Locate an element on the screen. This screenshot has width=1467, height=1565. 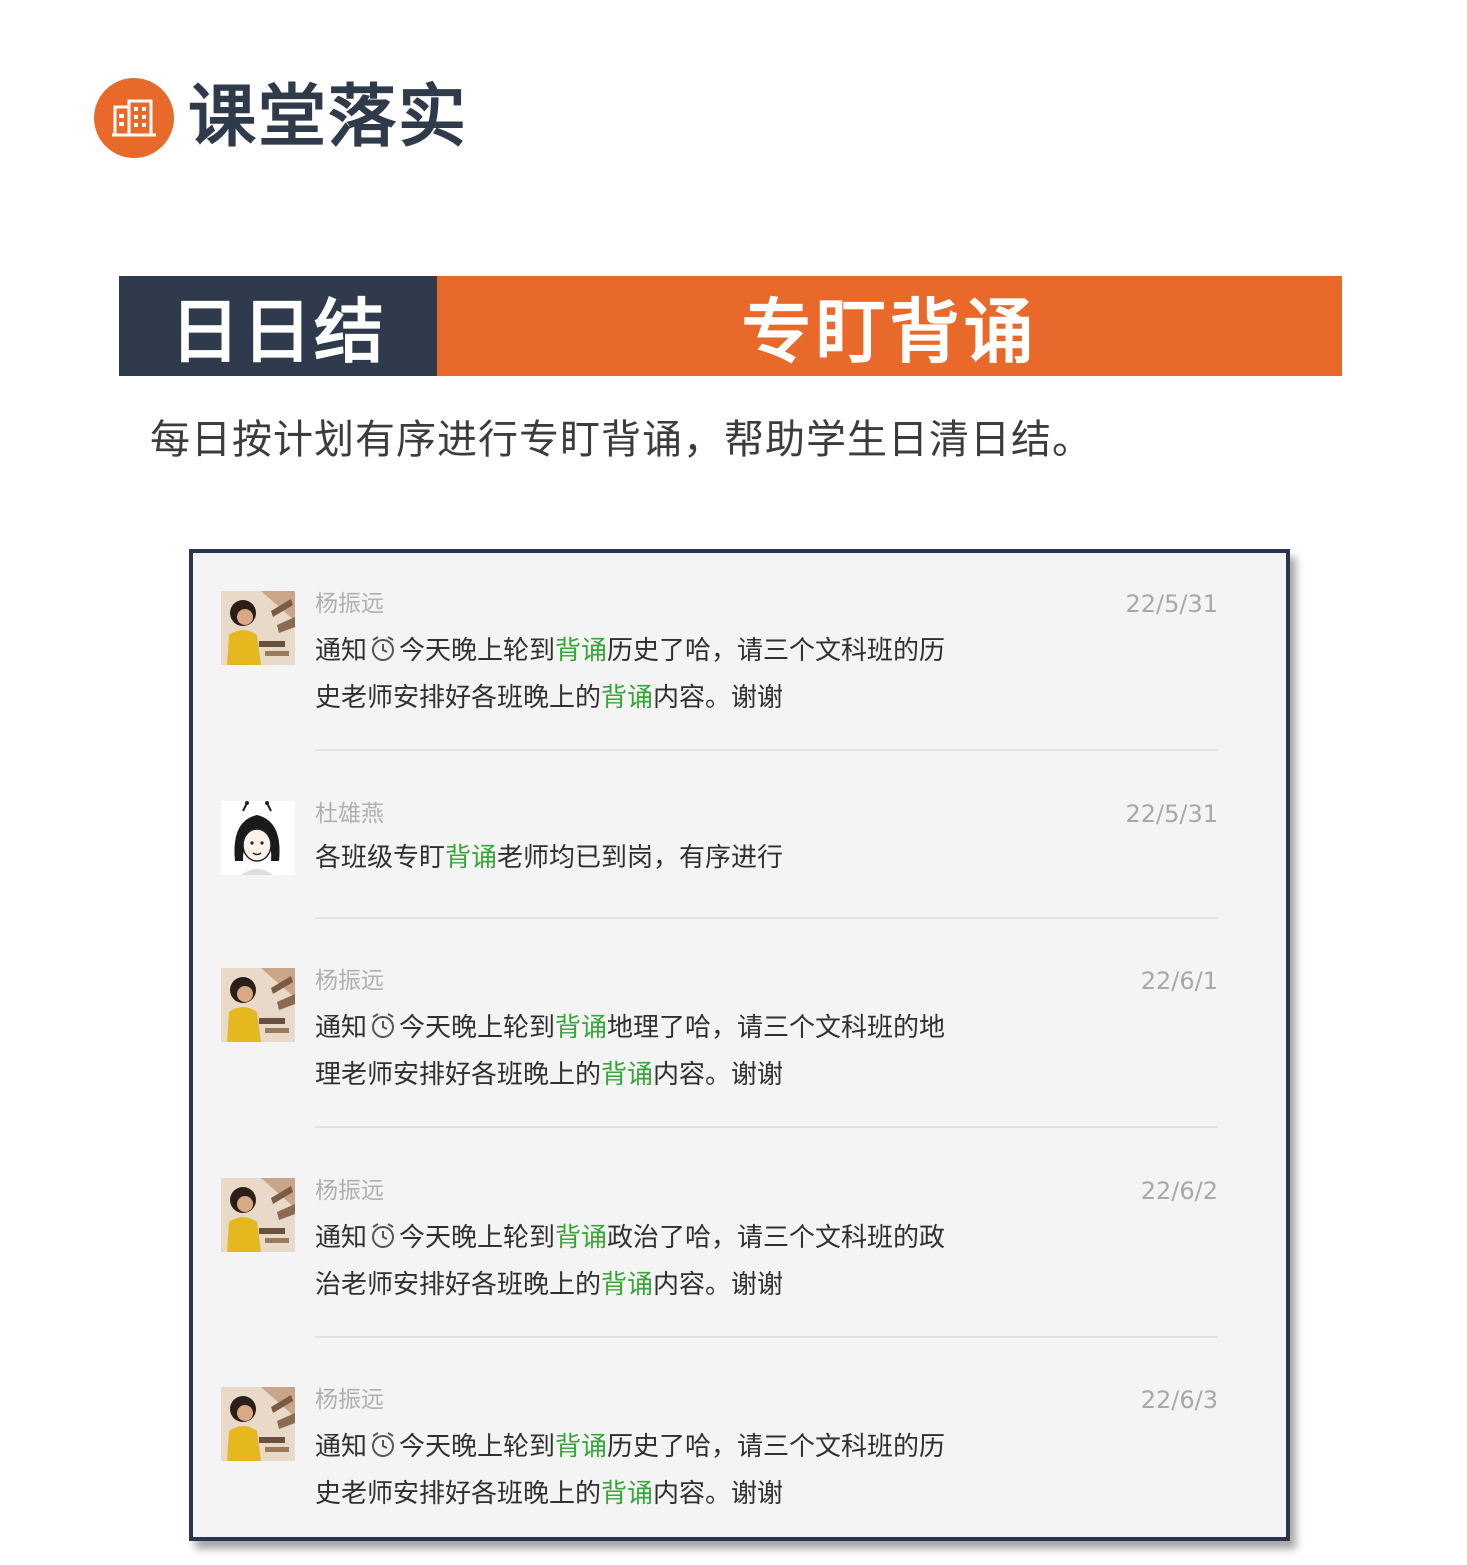
message-date: 22/6/3 is located at coordinates (1179, 1400).